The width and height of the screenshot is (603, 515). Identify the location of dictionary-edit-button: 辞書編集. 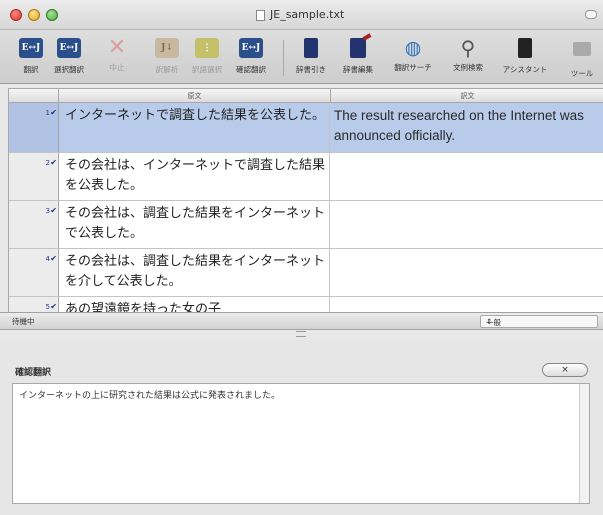
(358, 58).